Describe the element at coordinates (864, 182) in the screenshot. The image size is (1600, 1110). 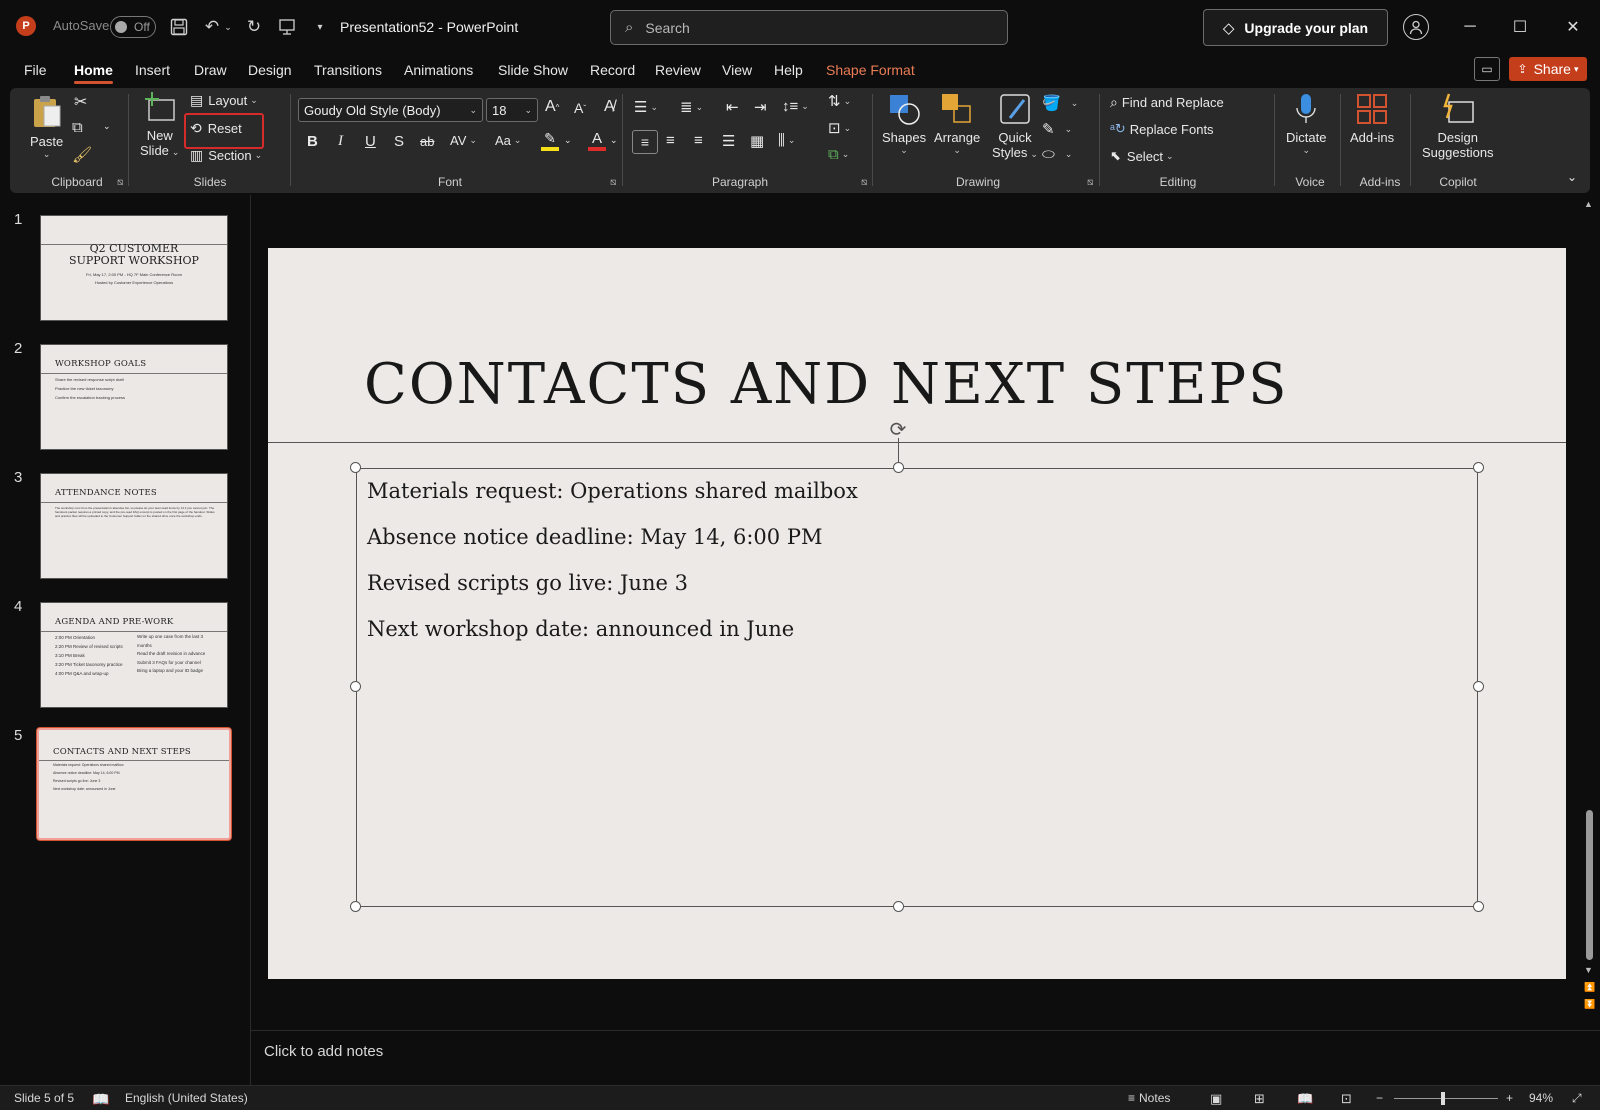
I see `paragraph-launcher-icon: ⧅` at that location.